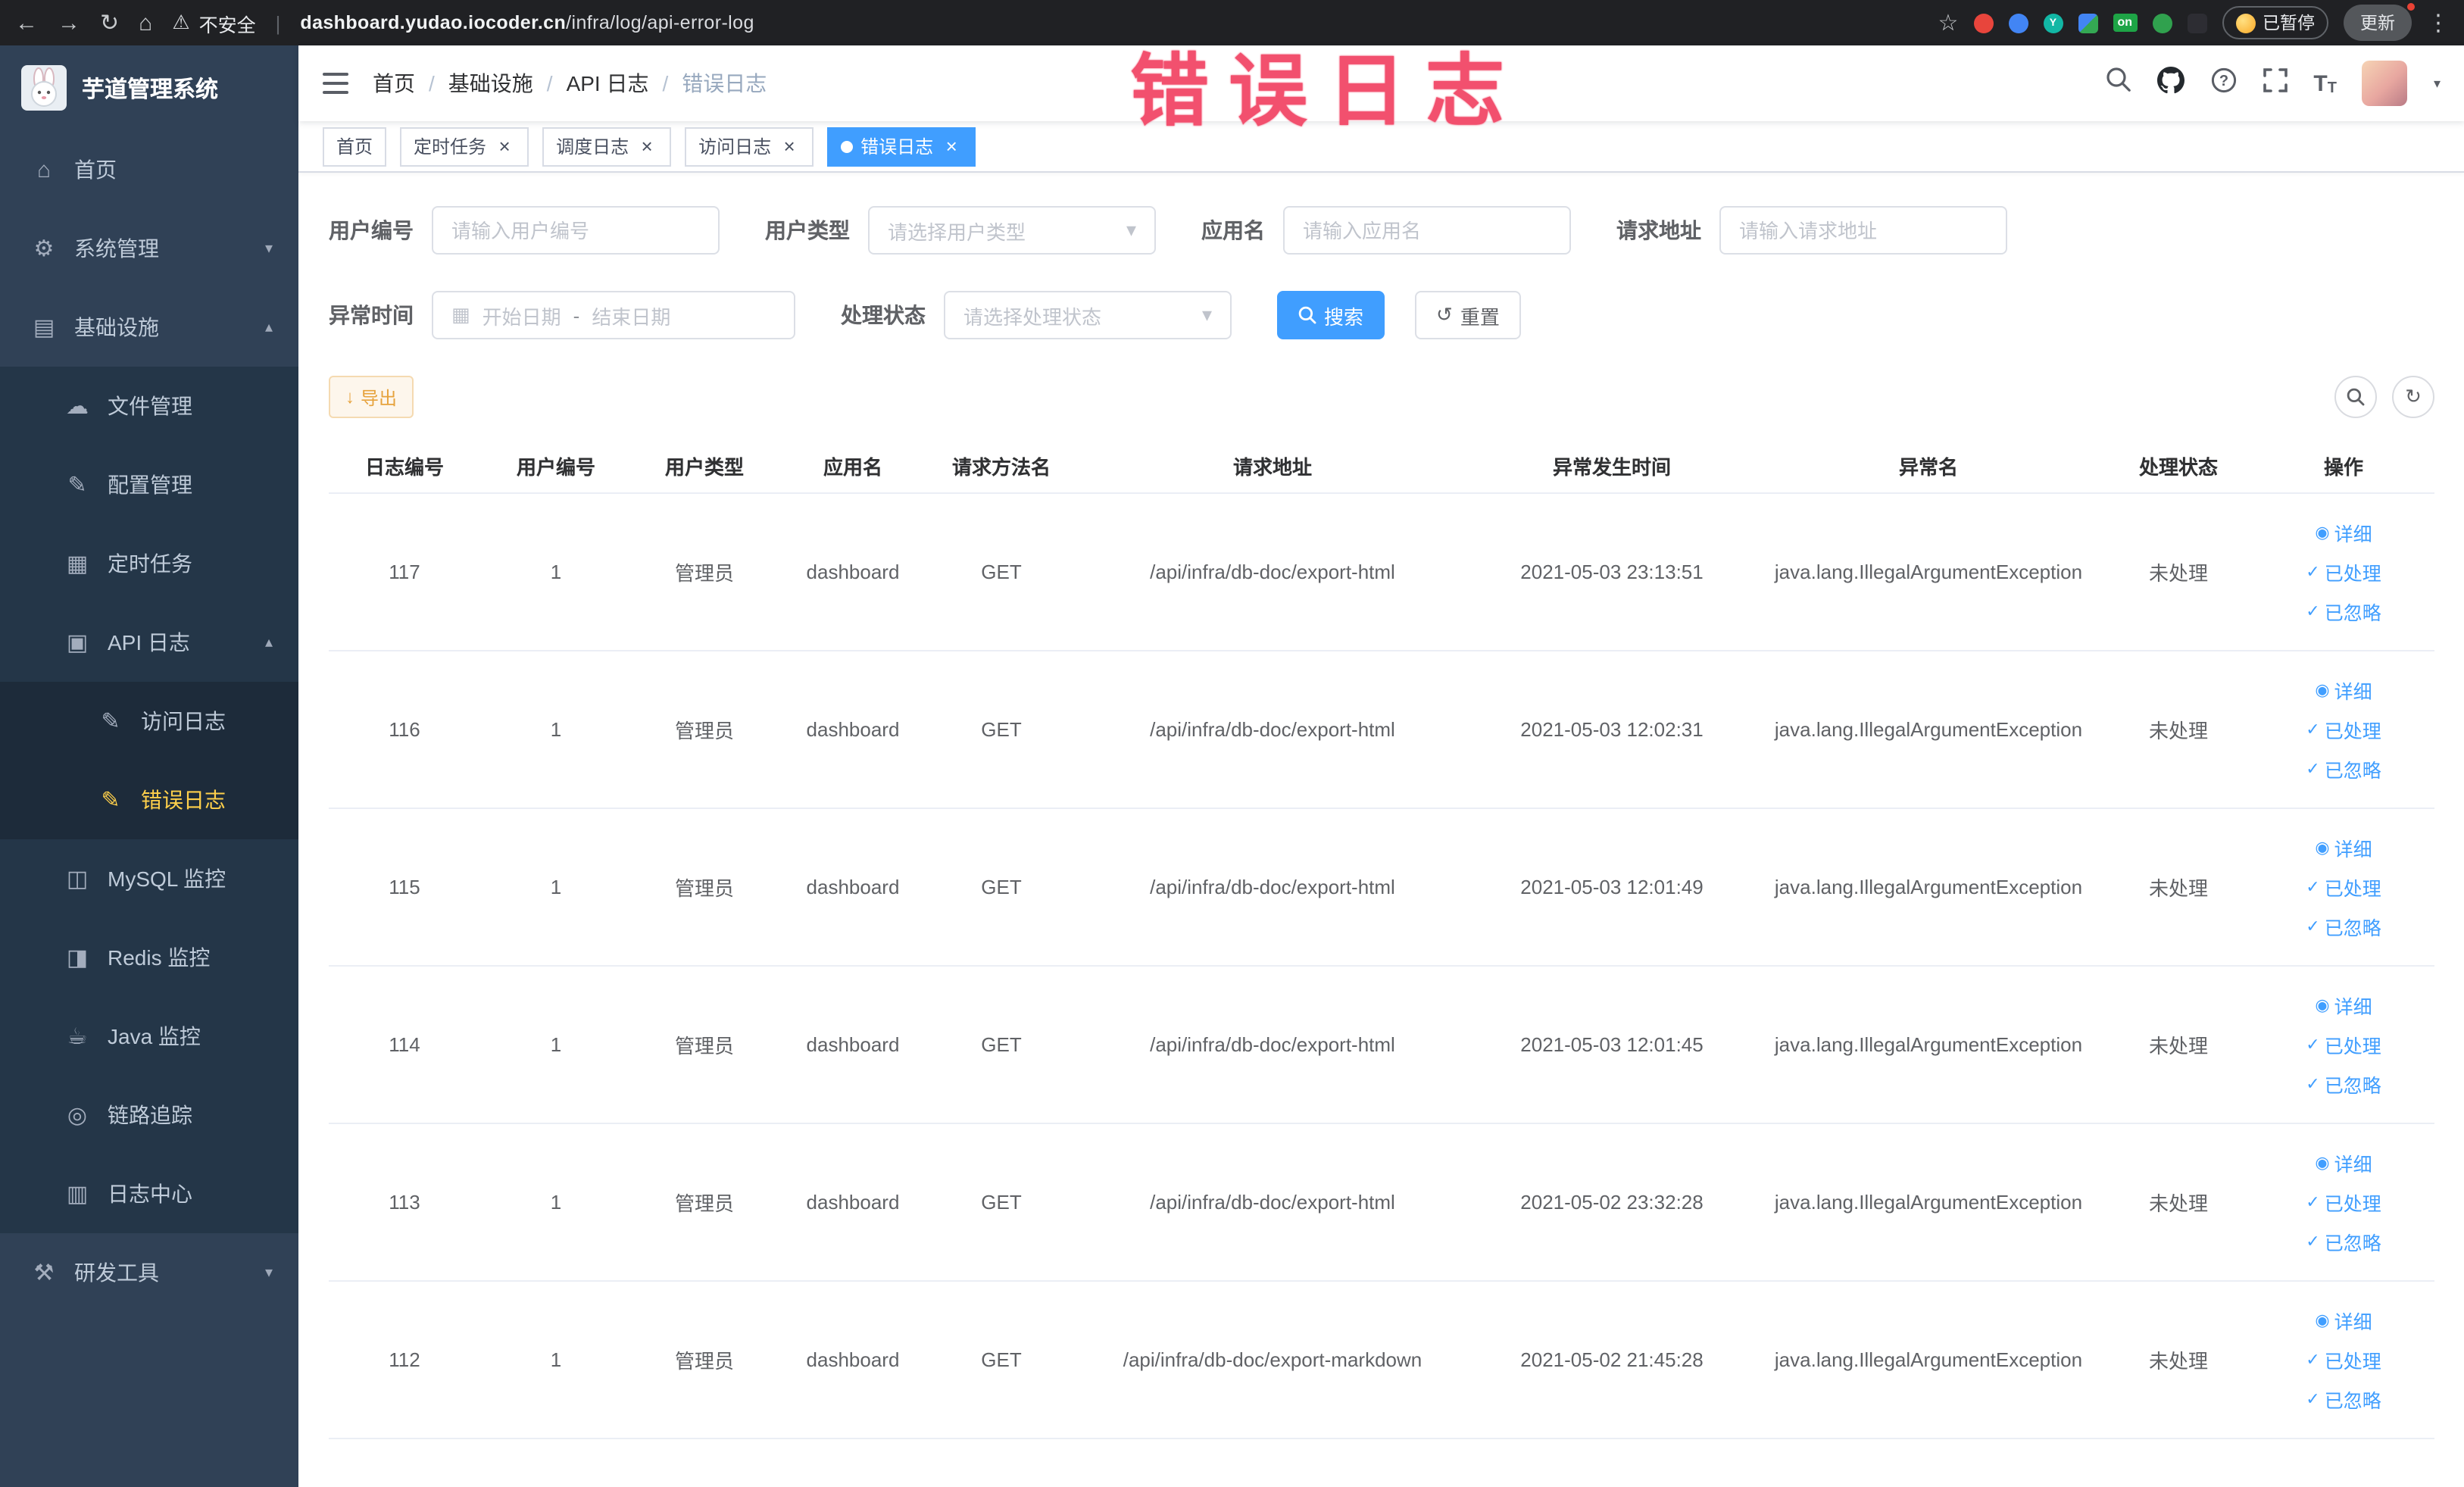 Image resolution: width=2464 pixels, height=1487 pixels. Describe the element at coordinates (613, 315) in the screenshot. I see `date-range-picker: ▦ 开始日期 - 结束日期` at that location.